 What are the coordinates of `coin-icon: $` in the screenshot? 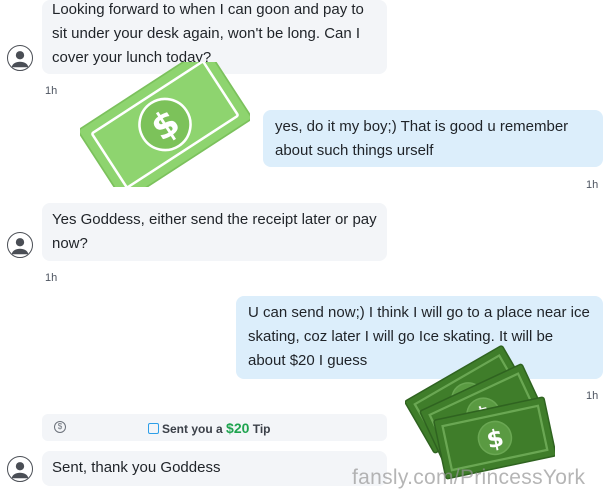 It's located at (60, 427).